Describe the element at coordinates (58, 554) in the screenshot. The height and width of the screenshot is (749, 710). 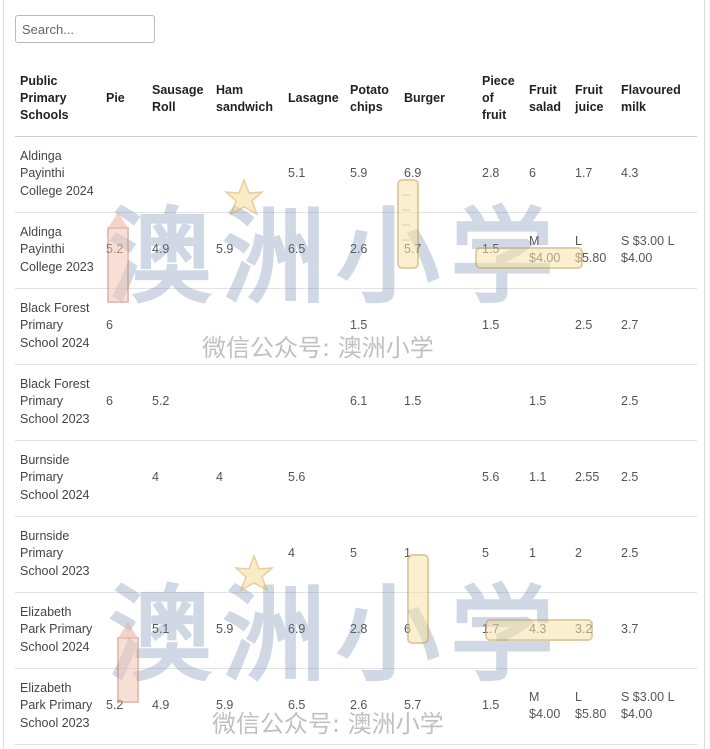
I see `school-name-cell: Burnside Primary School 2023` at that location.